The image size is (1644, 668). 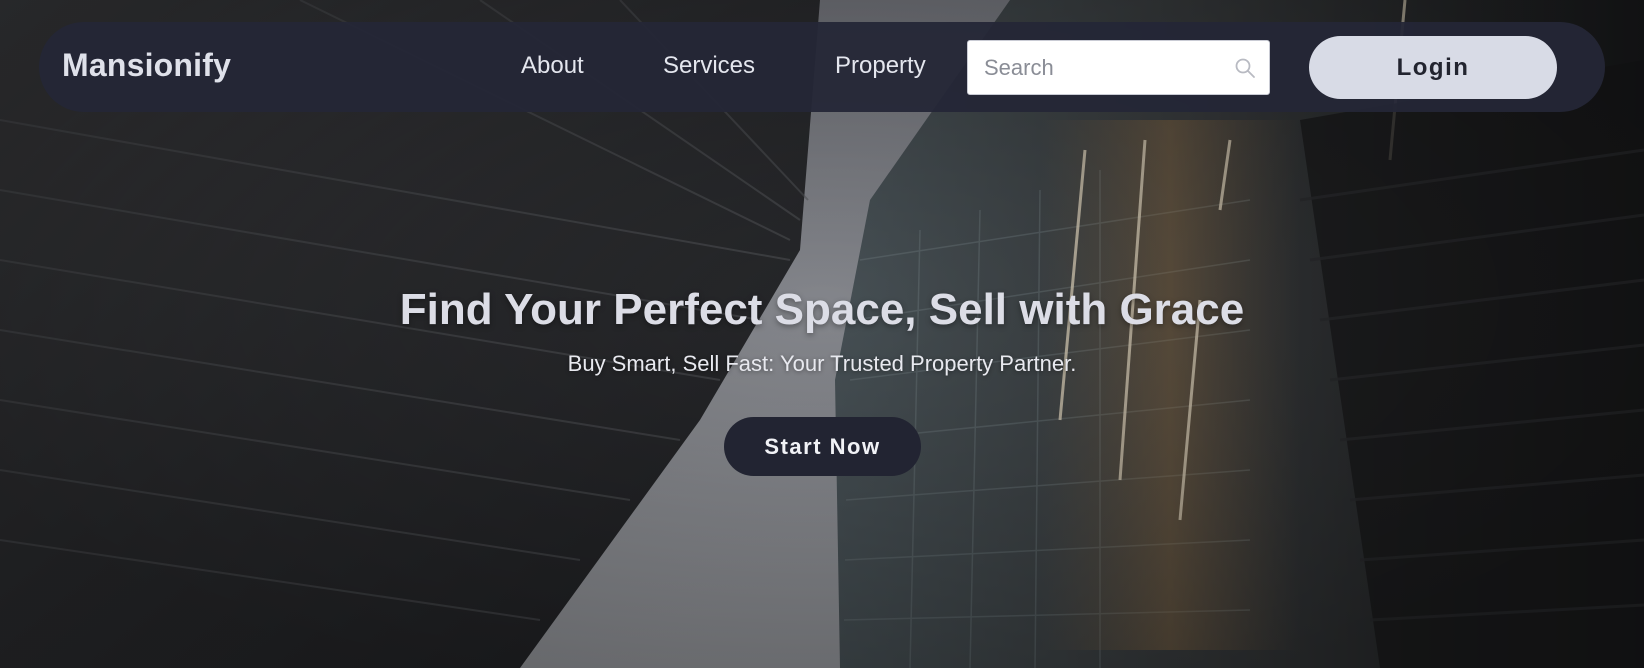 What do you see at coordinates (1245, 68) in the screenshot?
I see `search-icon` at bounding box center [1245, 68].